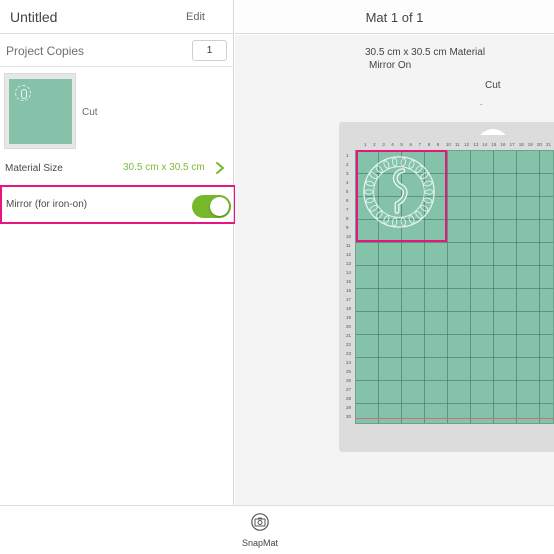 The width and height of the screenshot is (554, 554). Describe the element at coordinates (521, 144) in the screenshot. I see `ruler-top-label: 18` at that location.